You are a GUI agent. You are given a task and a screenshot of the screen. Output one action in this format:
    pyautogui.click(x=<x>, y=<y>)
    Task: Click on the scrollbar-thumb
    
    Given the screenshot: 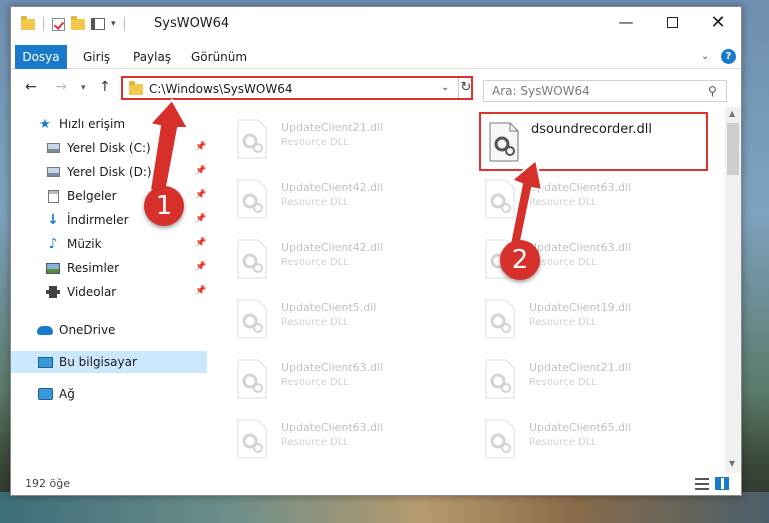 What is the action you would take?
    pyautogui.click(x=733, y=149)
    